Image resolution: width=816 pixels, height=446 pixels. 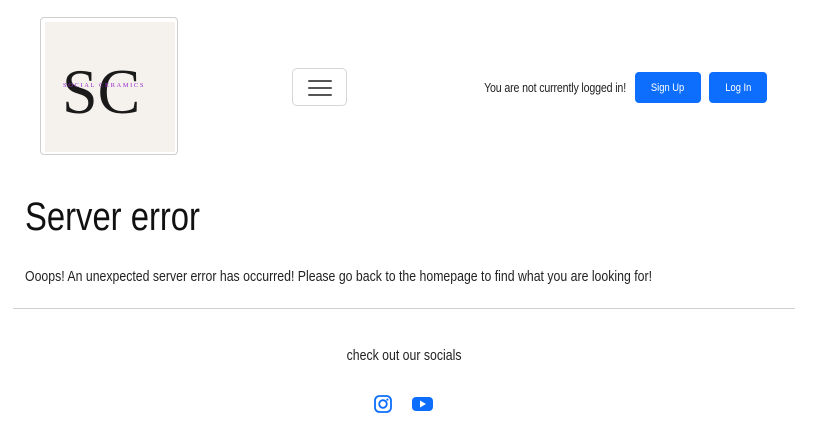 I want to click on site-logo: SC SOCIAL CERAMICS, so click(x=109, y=86).